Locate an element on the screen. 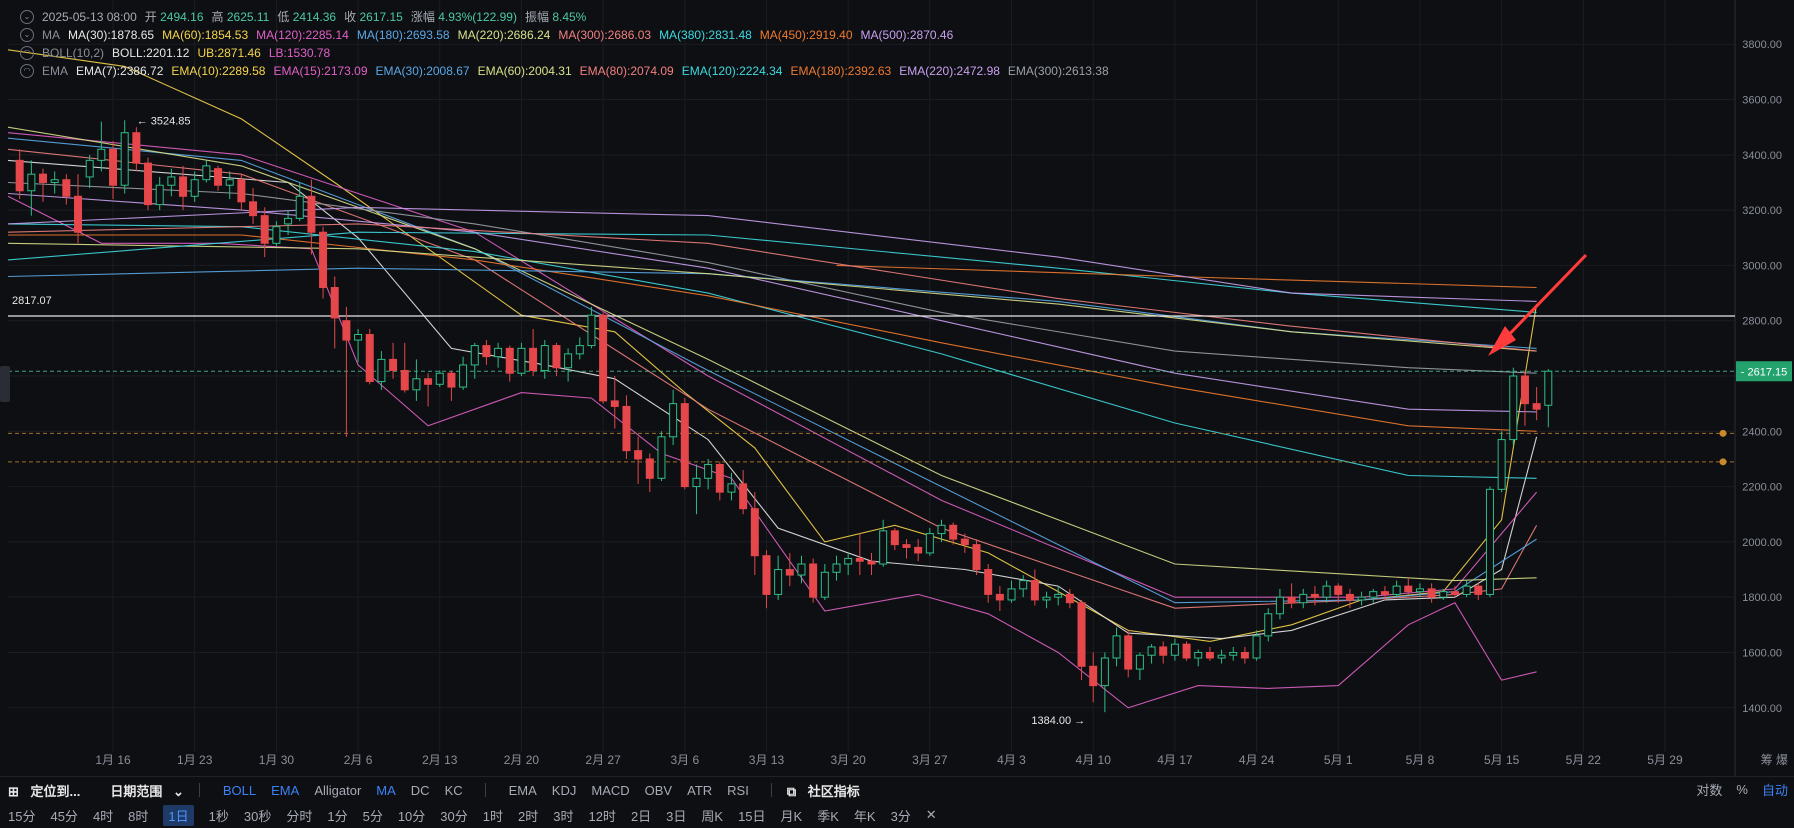 The height and width of the screenshot is (828, 1794). period-16: 2日 is located at coordinates (641, 815).